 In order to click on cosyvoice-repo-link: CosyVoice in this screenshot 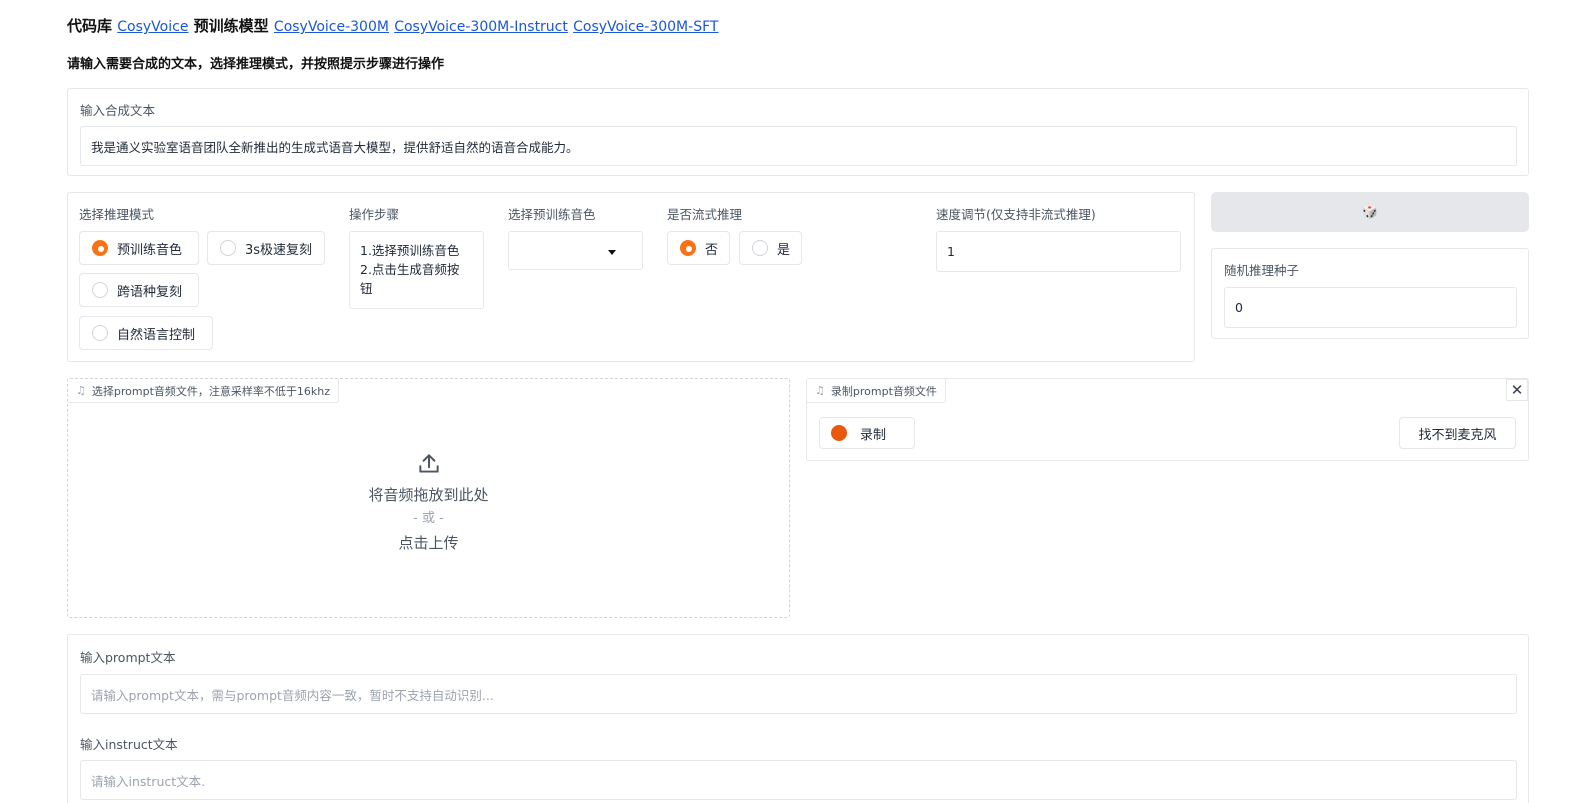, I will do `click(152, 27)`.